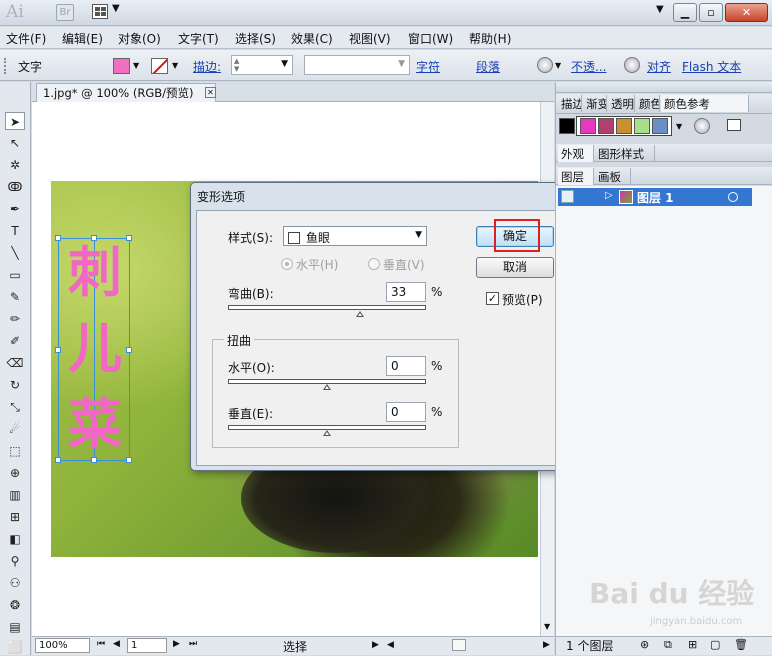  Describe the element at coordinates (93, 349) in the screenshot. I see `text-bounding-box: 刺 儿 菜` at that location.